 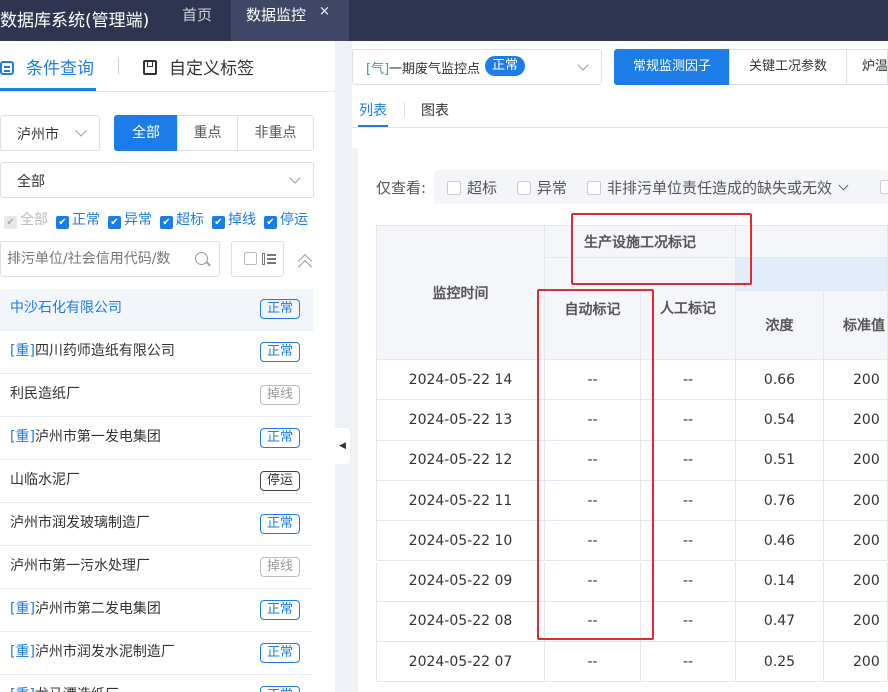 What do you see at coordinates (460, 460) in the screenshot?
I see `cell-time: 2024-05-22 12` at bounding box center [460, 460].